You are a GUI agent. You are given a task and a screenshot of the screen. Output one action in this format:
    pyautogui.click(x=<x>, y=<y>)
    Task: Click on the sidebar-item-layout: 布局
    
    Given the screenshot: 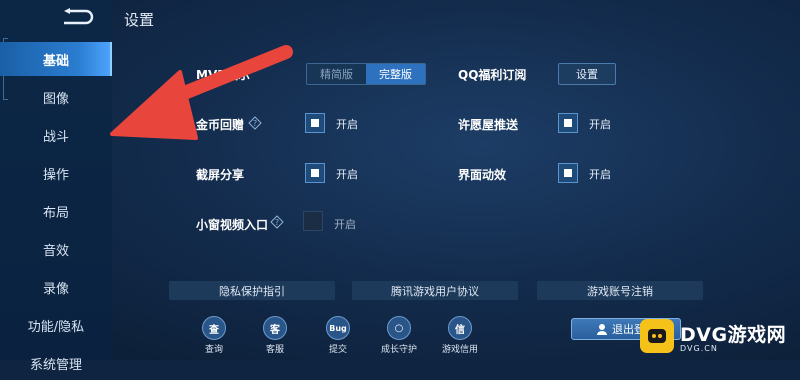 What is the action you would take?
    pyautogui.click(x=56, y=211)
    